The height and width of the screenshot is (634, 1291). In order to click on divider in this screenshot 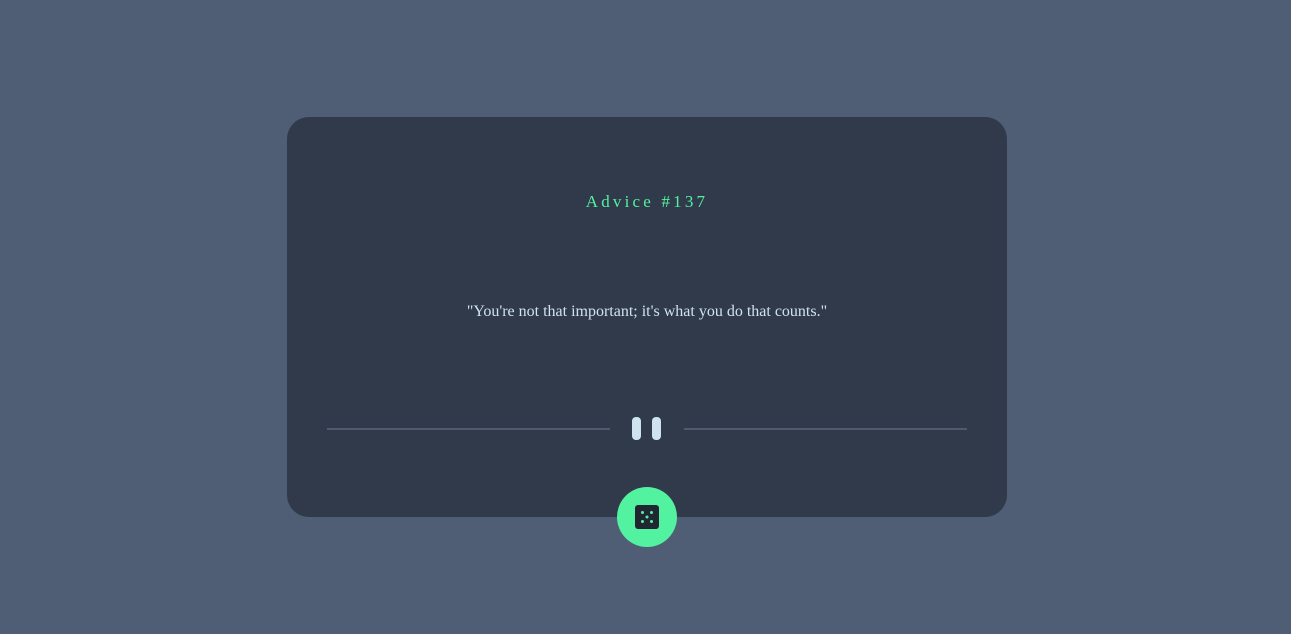, I will do `click(647, 429)`.